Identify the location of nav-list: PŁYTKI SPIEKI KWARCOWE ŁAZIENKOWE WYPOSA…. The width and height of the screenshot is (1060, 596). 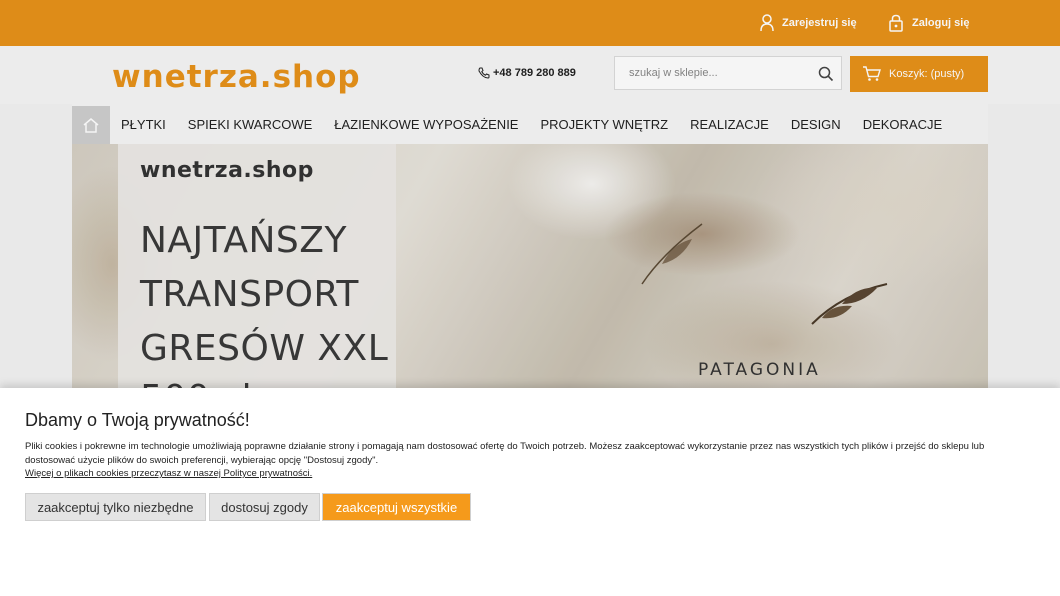
(531, 124).